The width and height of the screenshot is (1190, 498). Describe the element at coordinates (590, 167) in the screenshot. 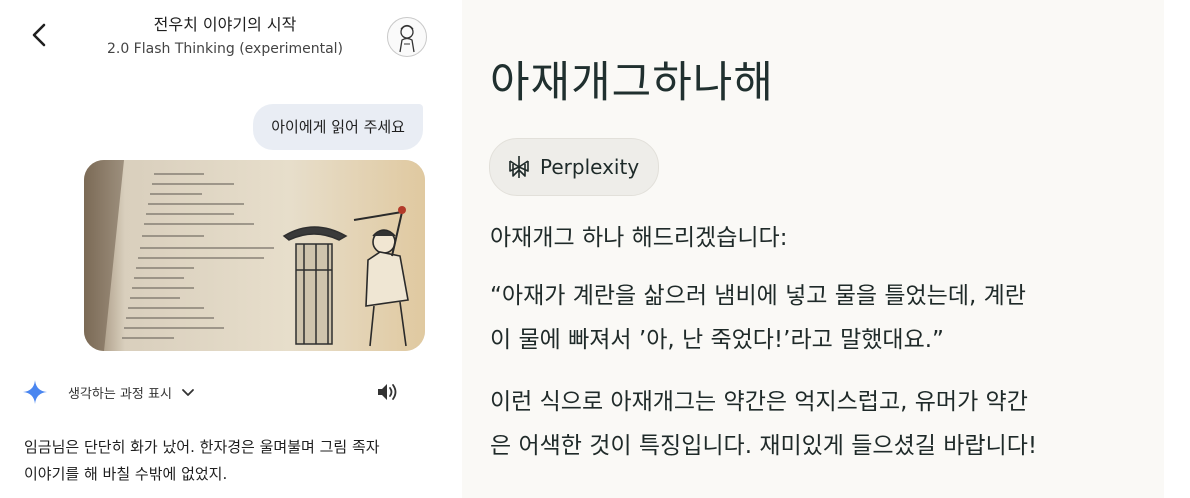

I see `source-chip-label: Perplexity` at that location.